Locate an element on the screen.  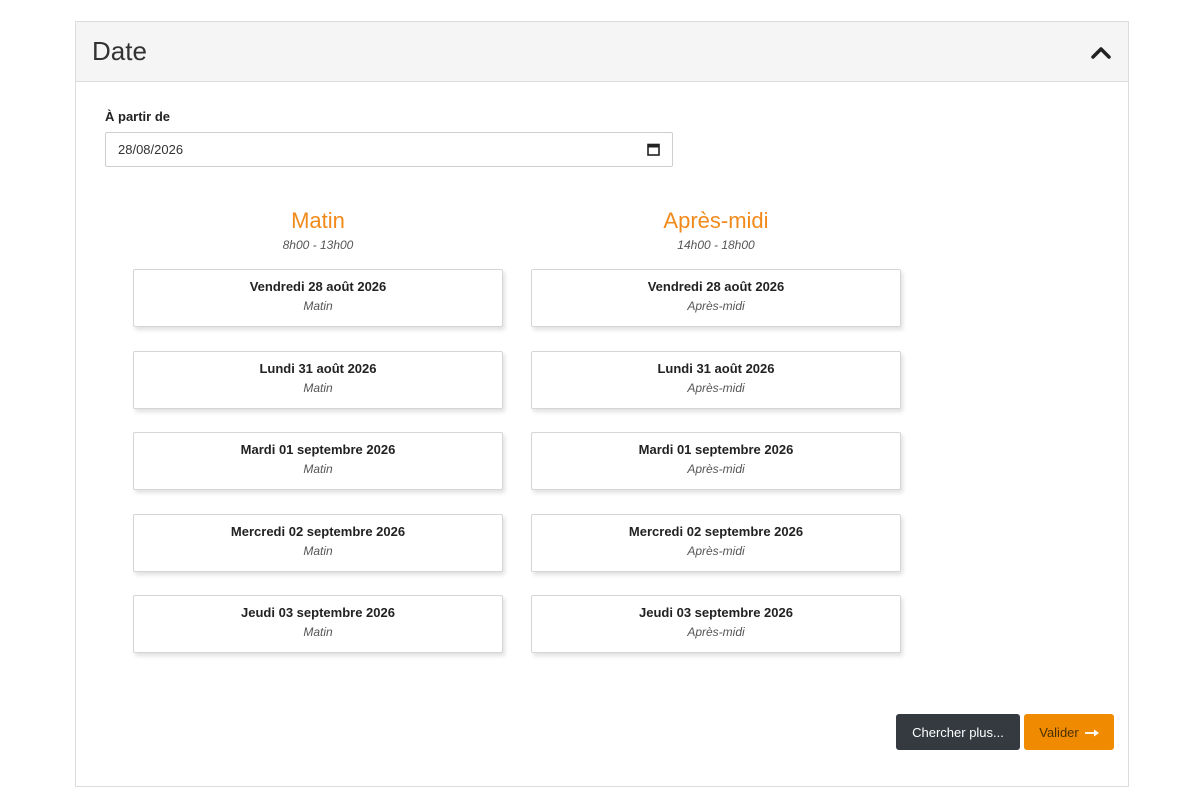
slot-morning-5: Jeudi 03 septembre 2026 Matin is located at coordinates (318, 624).